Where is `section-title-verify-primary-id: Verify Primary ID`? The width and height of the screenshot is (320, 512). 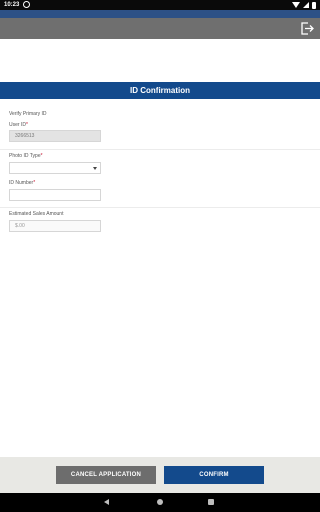 section-title-verify-primary-id: Verify Primary ID is located at coordinates (28, 114).